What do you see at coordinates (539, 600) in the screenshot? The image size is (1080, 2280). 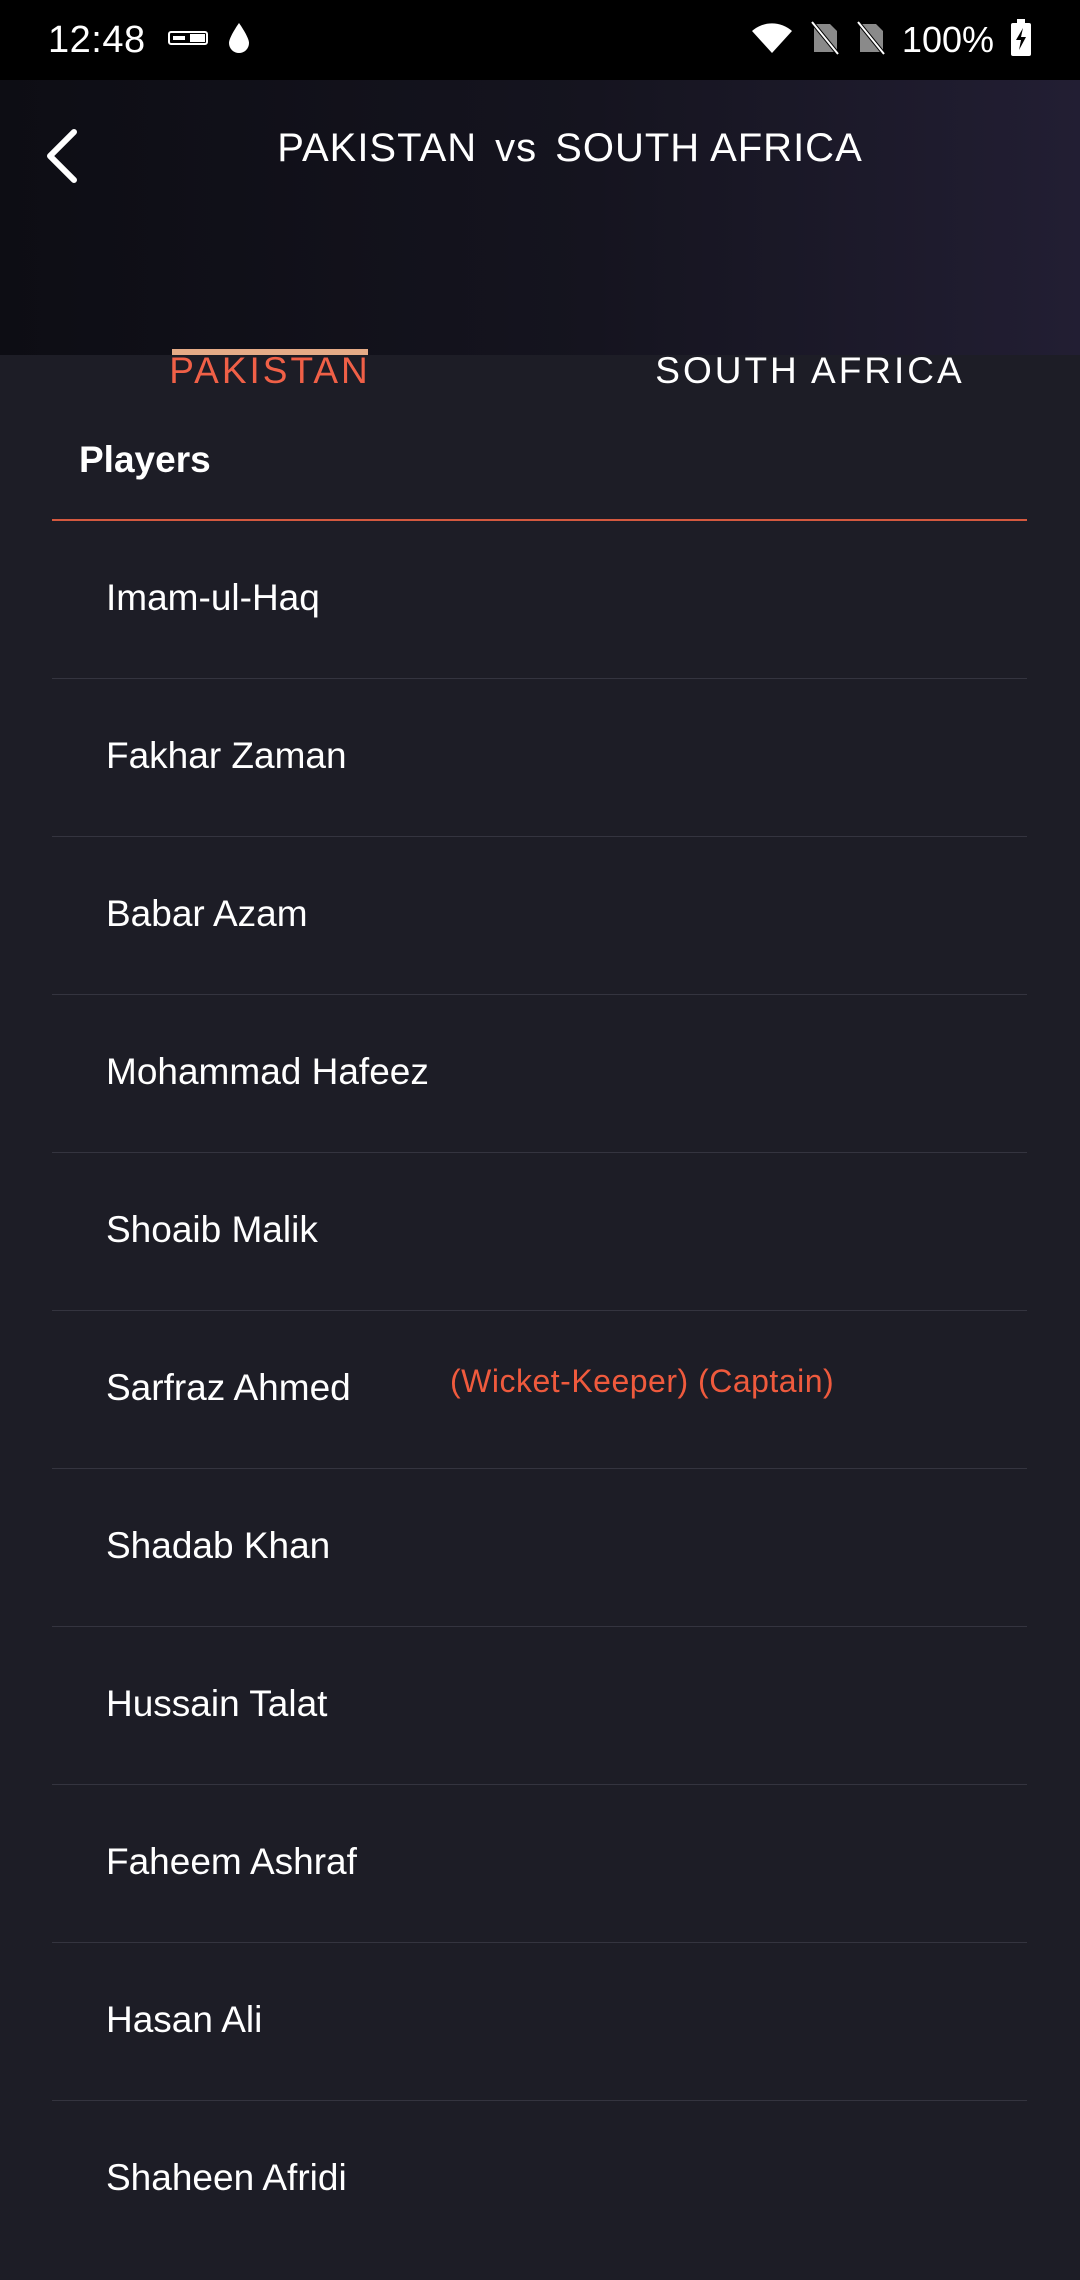 I see `list-item: Imam-ul-Haq` at bounding box center [539, 600].